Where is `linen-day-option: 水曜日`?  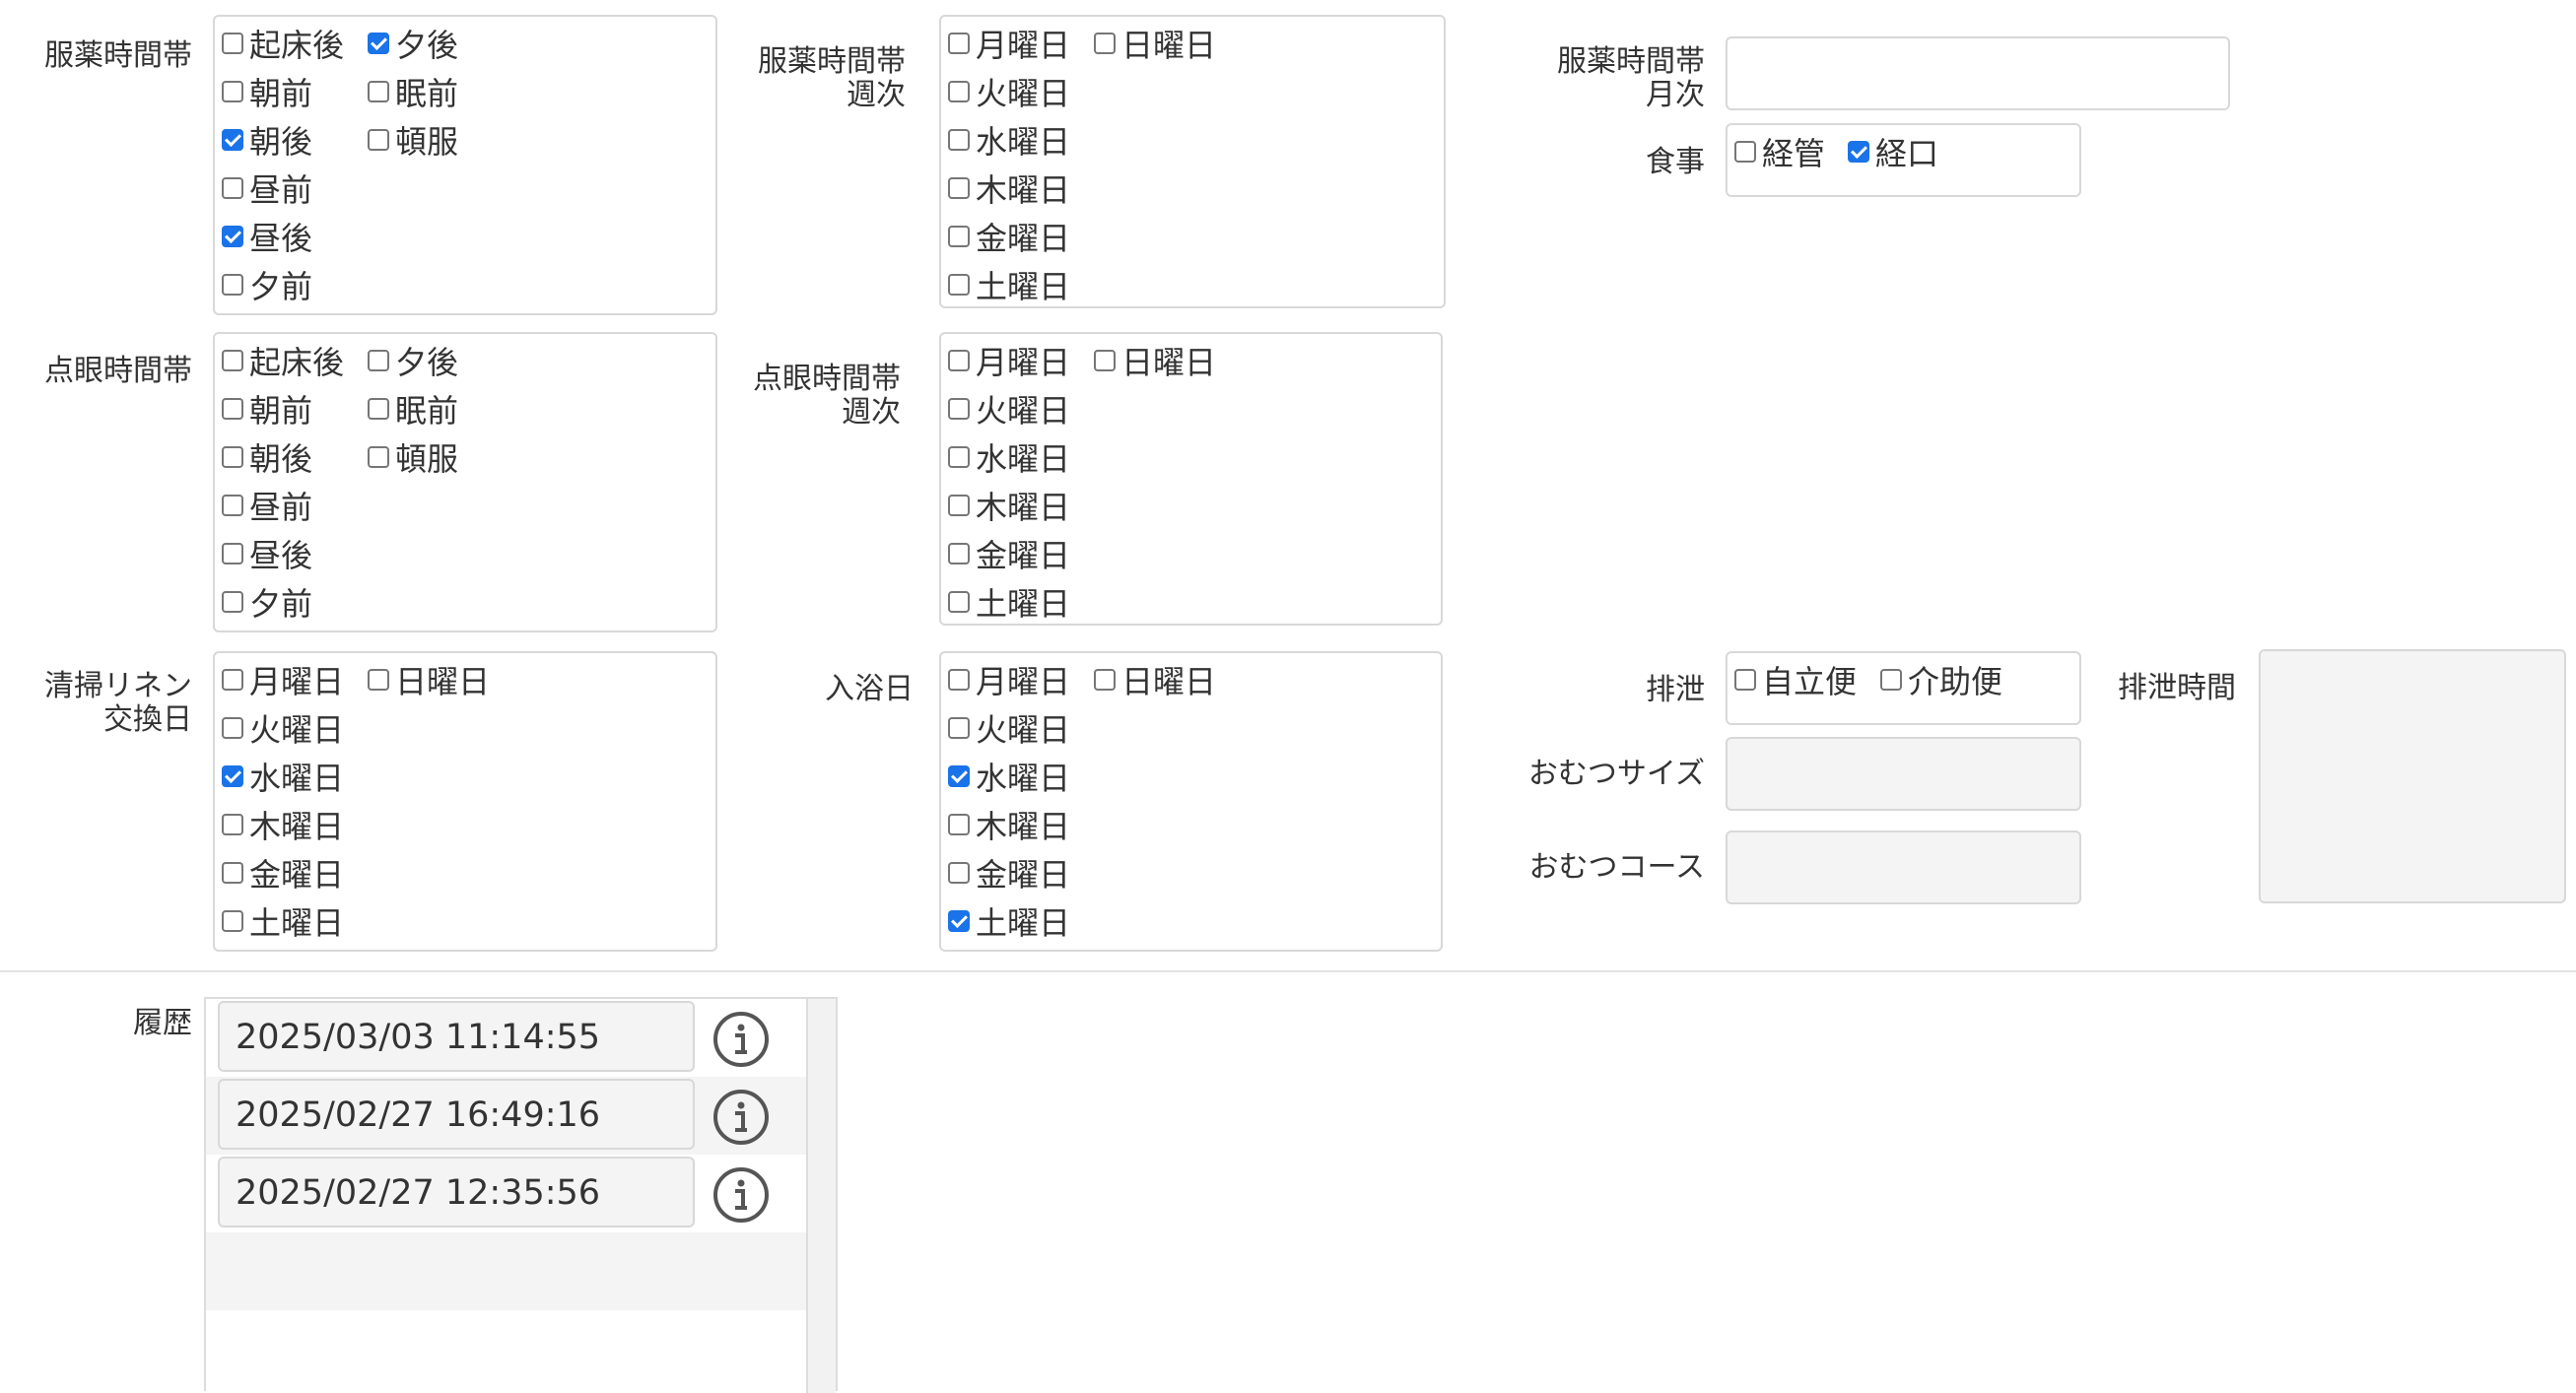
linen-day-option: 水曜日 is located at coordinates (283, 777).